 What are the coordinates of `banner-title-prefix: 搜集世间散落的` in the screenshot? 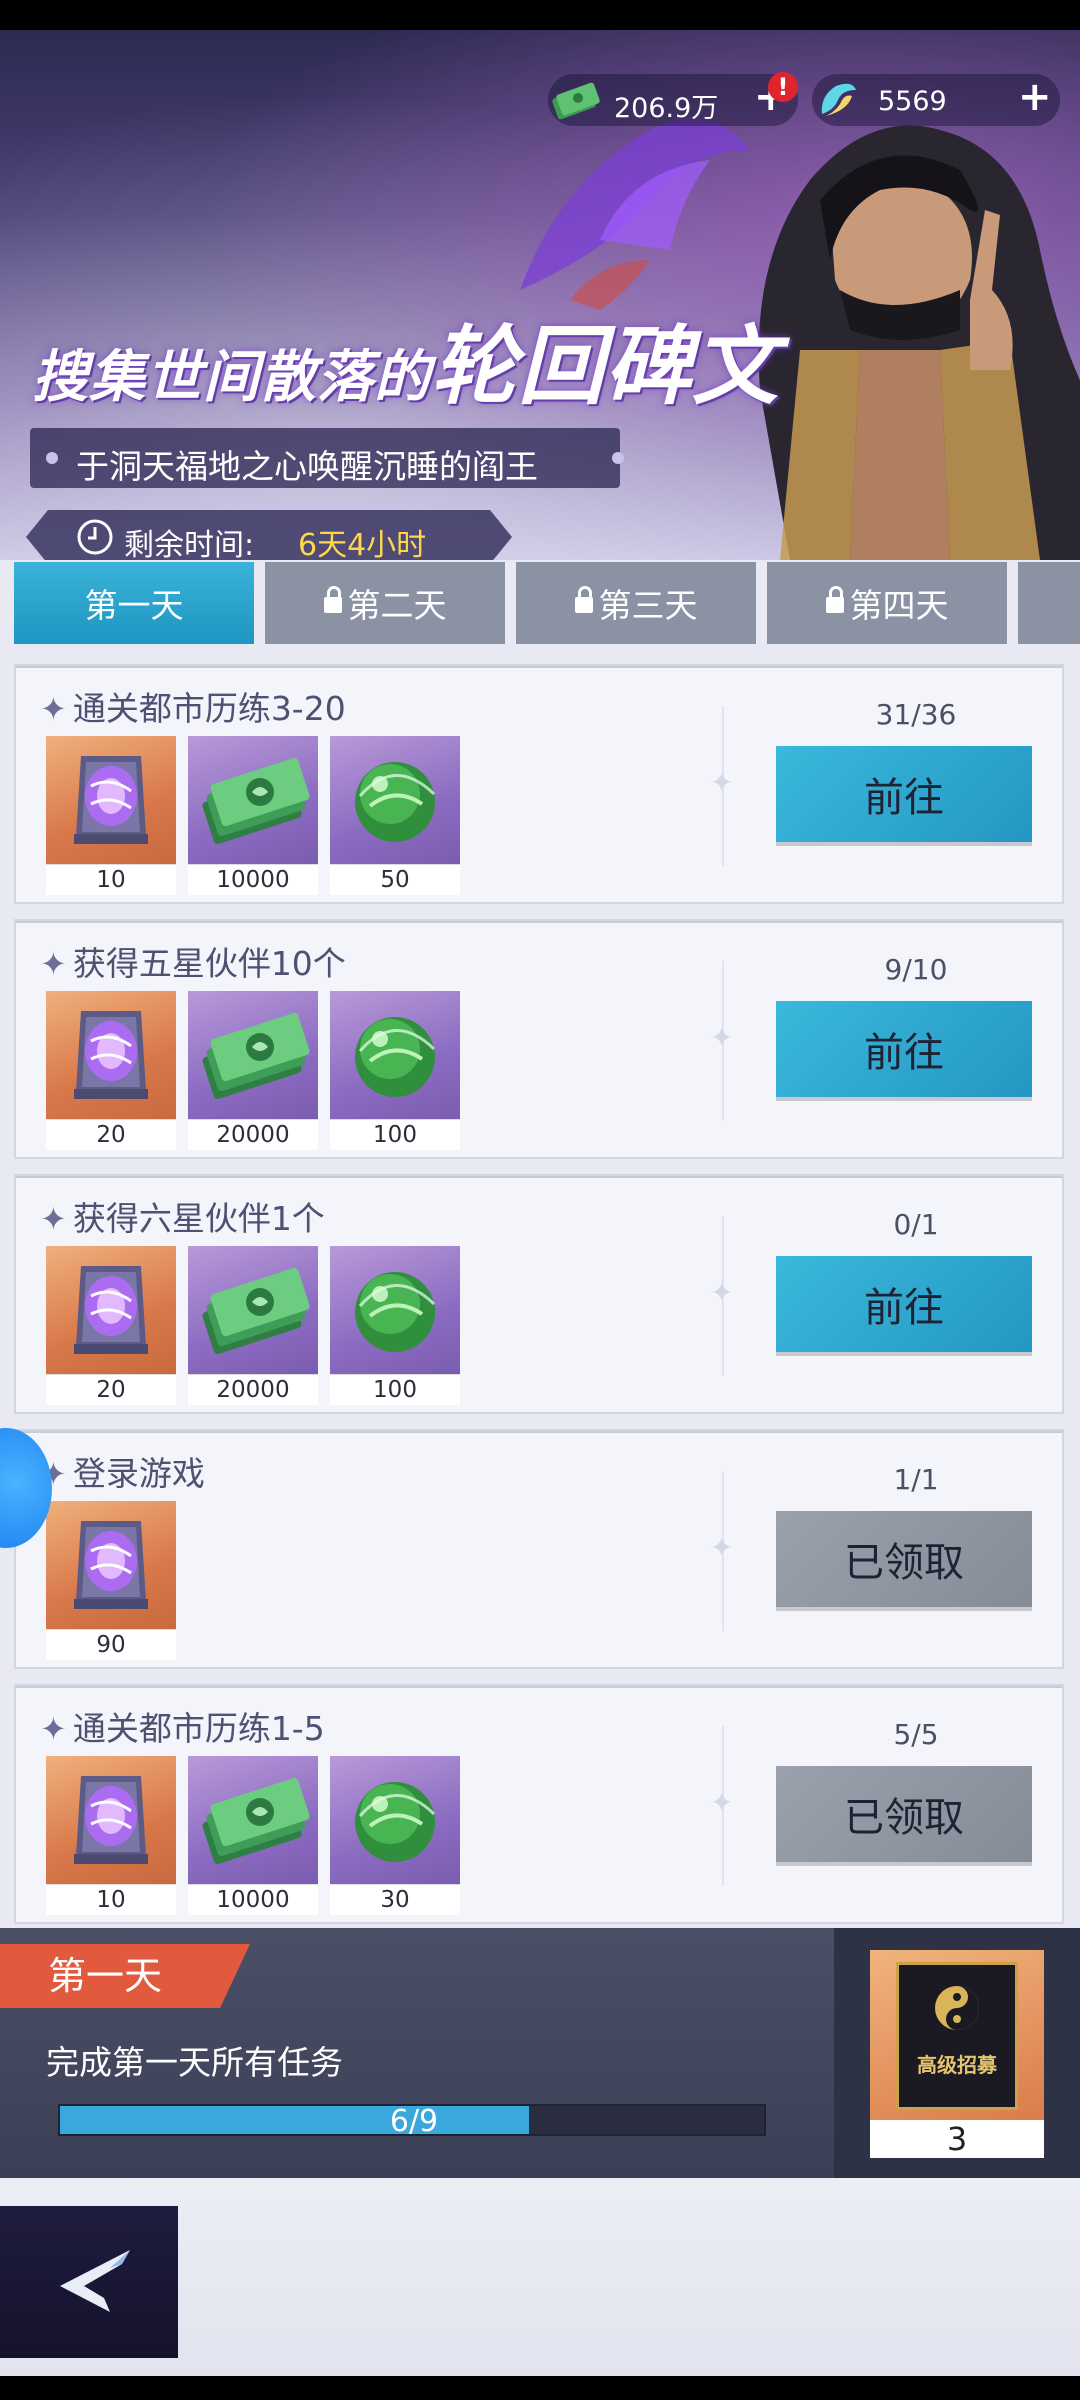 It's located at (231, 377).